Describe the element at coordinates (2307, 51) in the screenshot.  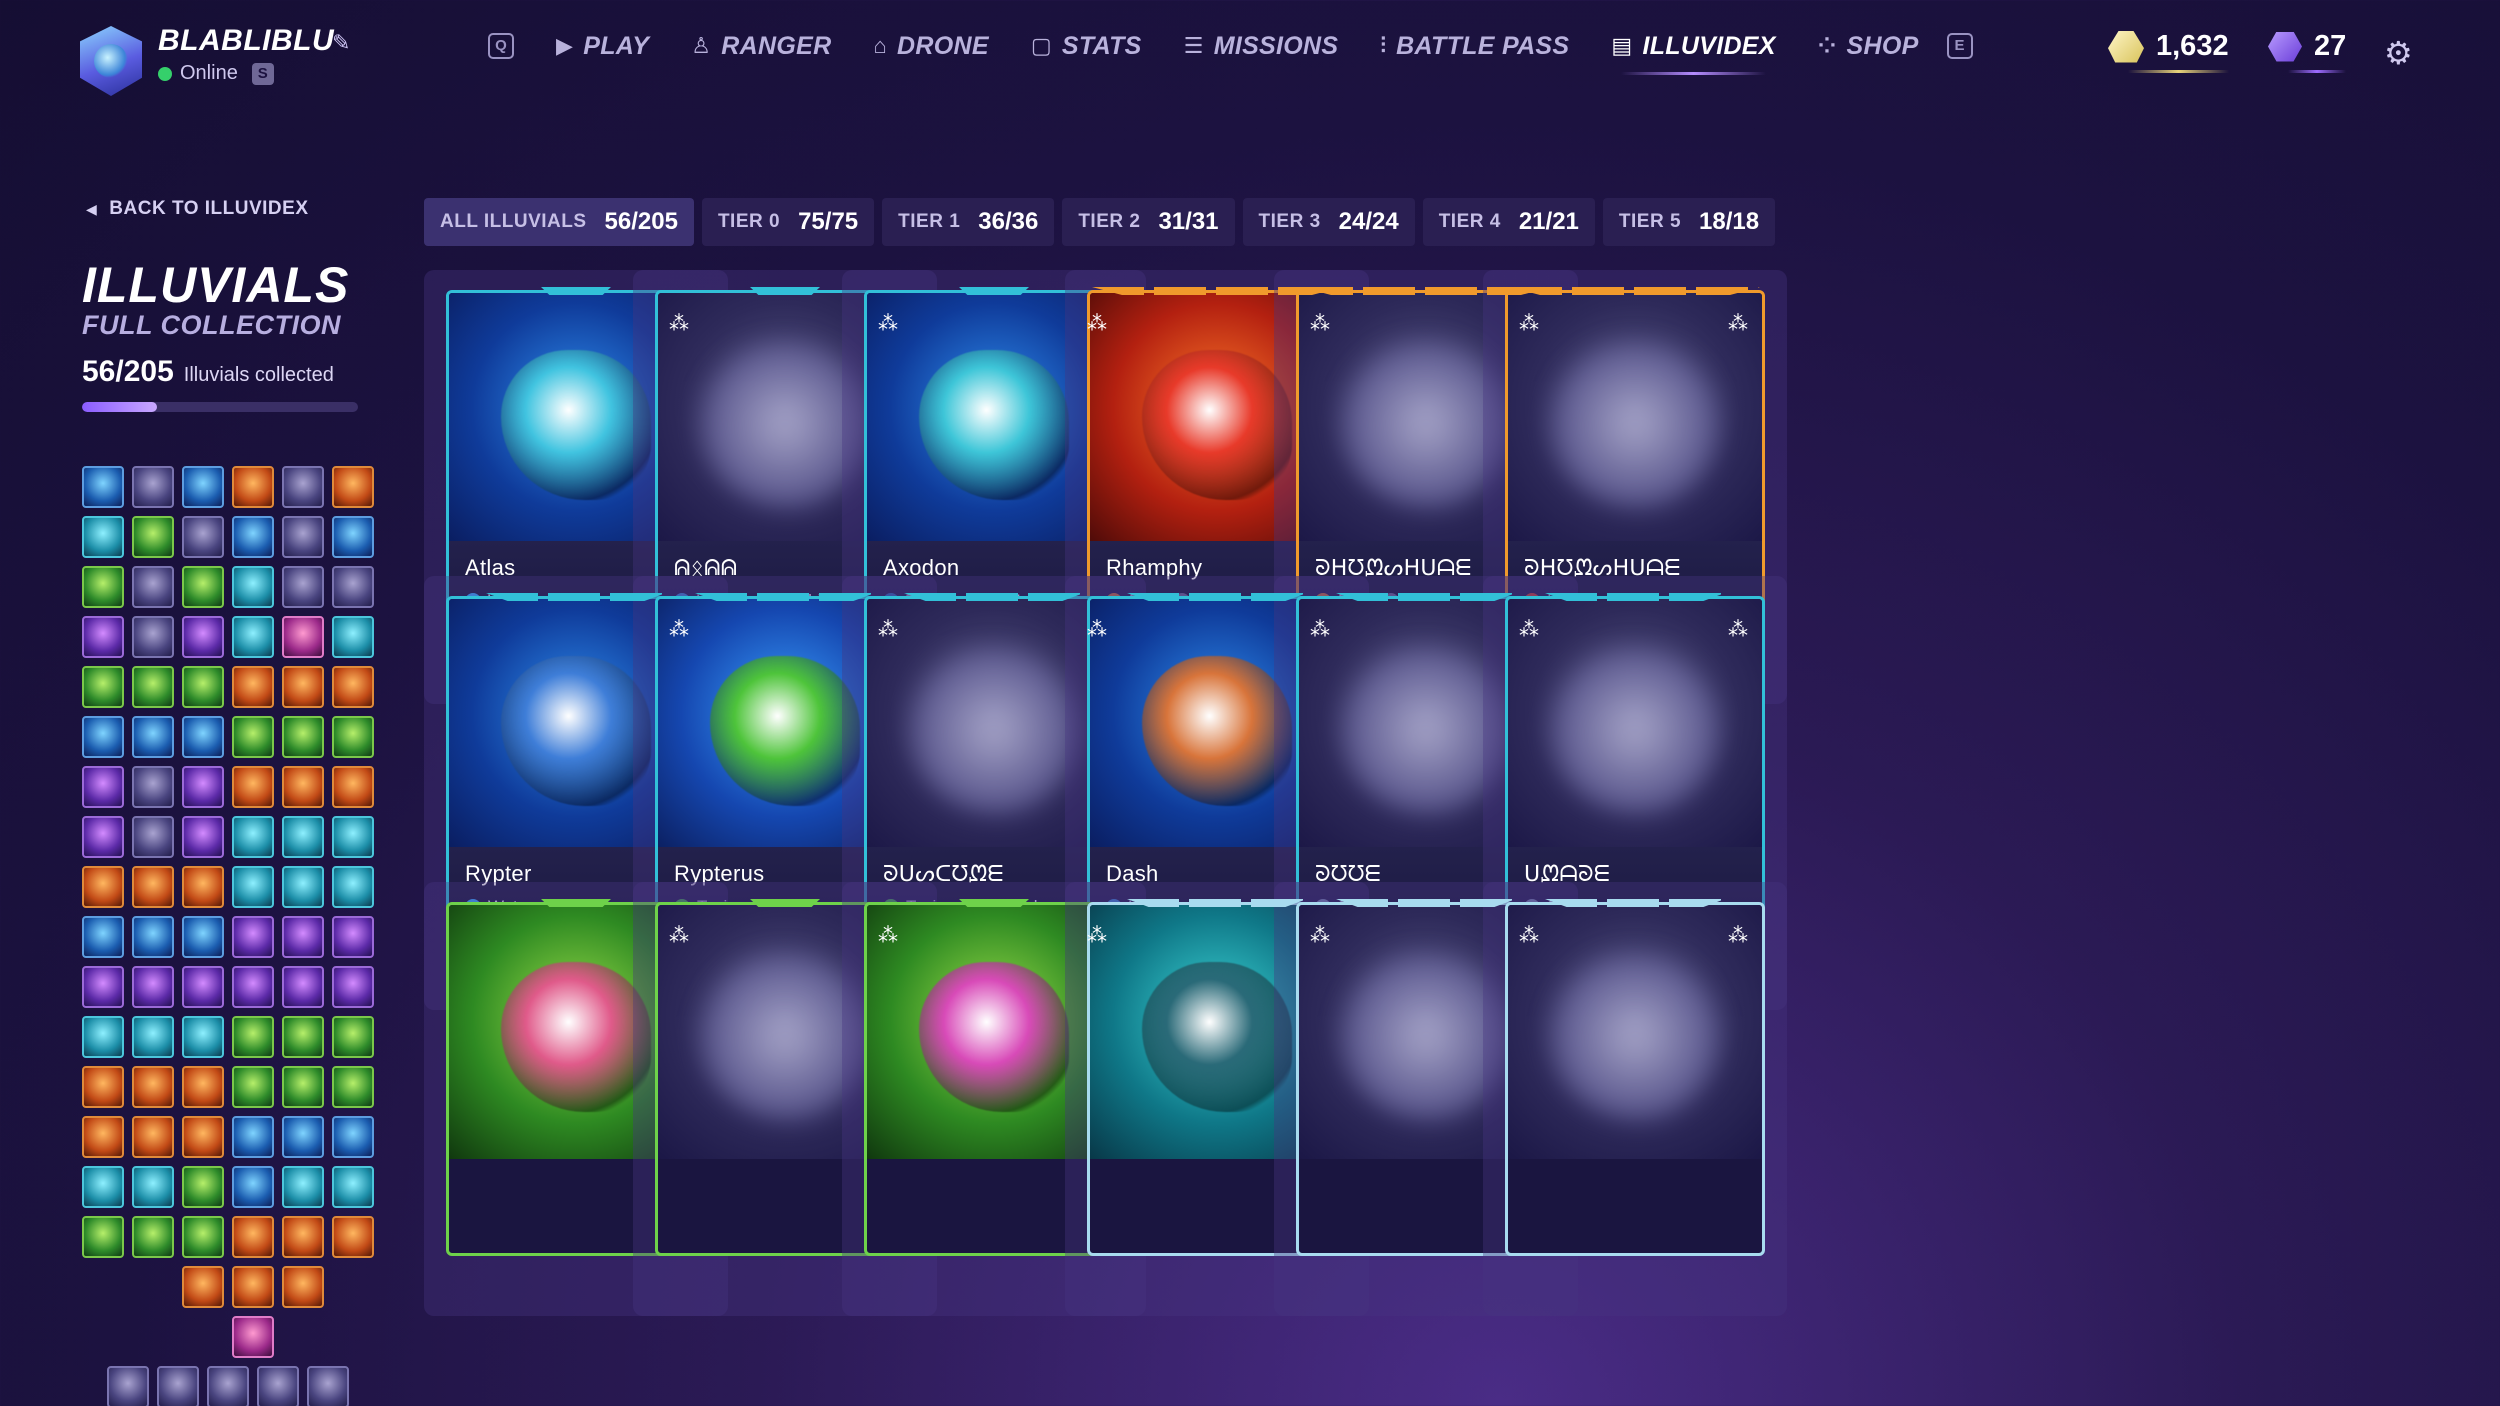
I see `gems-currency: 27` at that location.